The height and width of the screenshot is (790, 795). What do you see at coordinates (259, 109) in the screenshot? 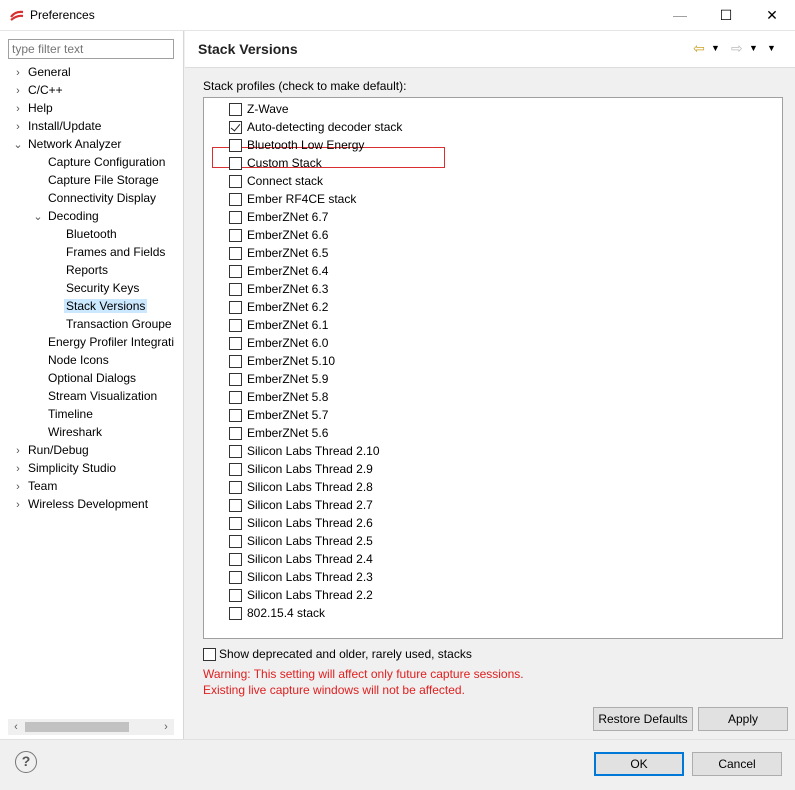
I see `stack-list-item: Z-Wave` at bounding box center [259, 109].